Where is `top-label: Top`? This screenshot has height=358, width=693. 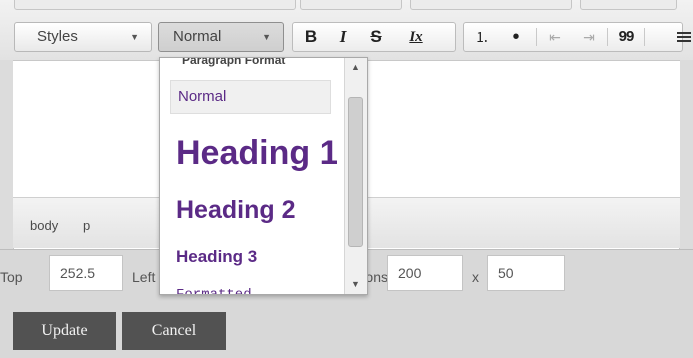 top-label: Top is located at coordinates (11, 277).